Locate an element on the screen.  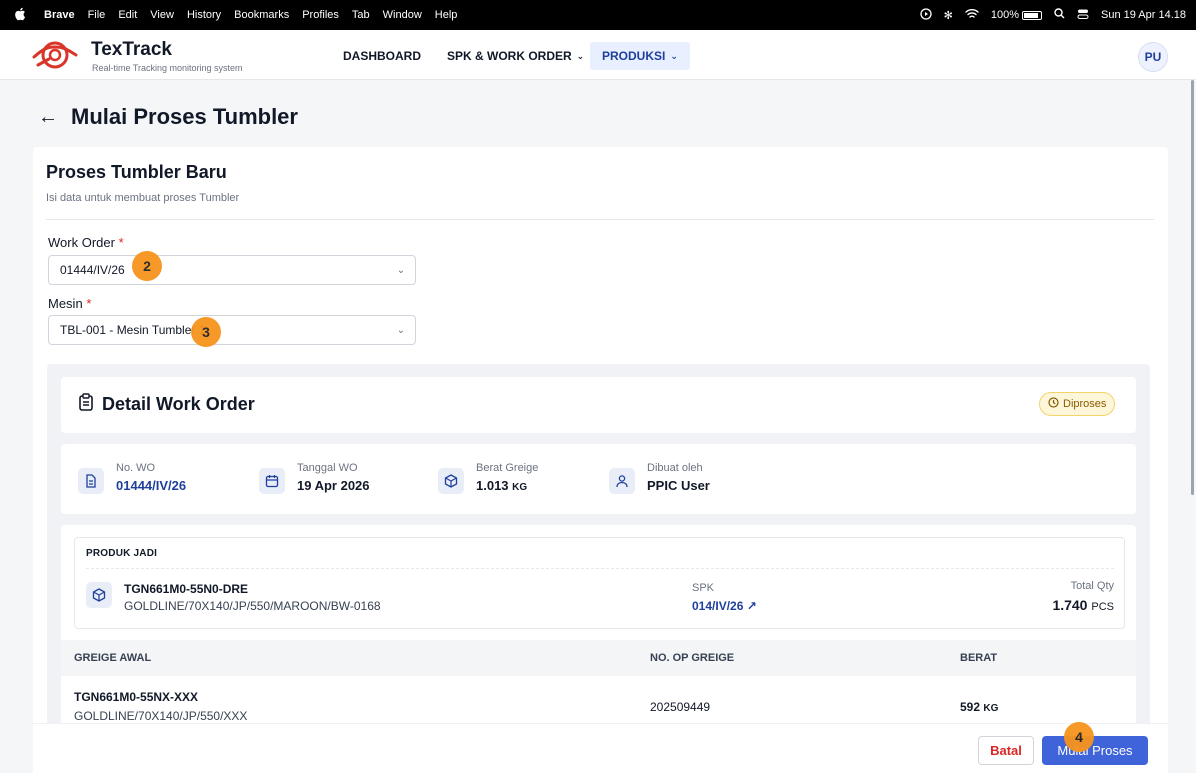
dashed-divider is located at coordinates (600, 568).